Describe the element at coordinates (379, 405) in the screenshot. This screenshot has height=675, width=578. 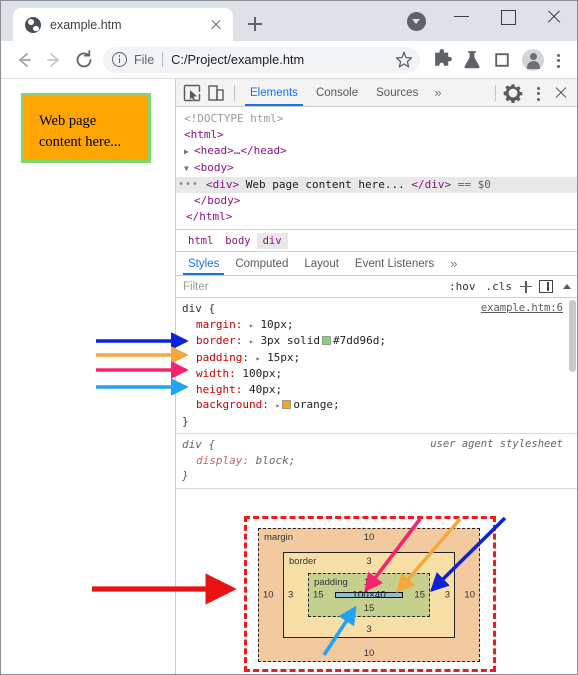
I see `css-declaration-background: background: ▸ orange;` at that location.